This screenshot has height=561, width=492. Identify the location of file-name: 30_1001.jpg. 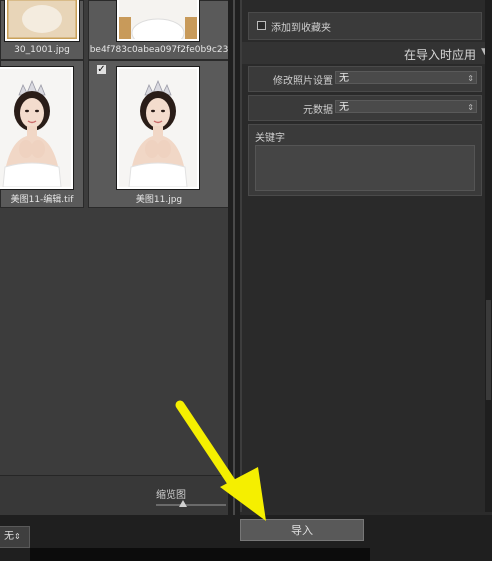
(42, 50).